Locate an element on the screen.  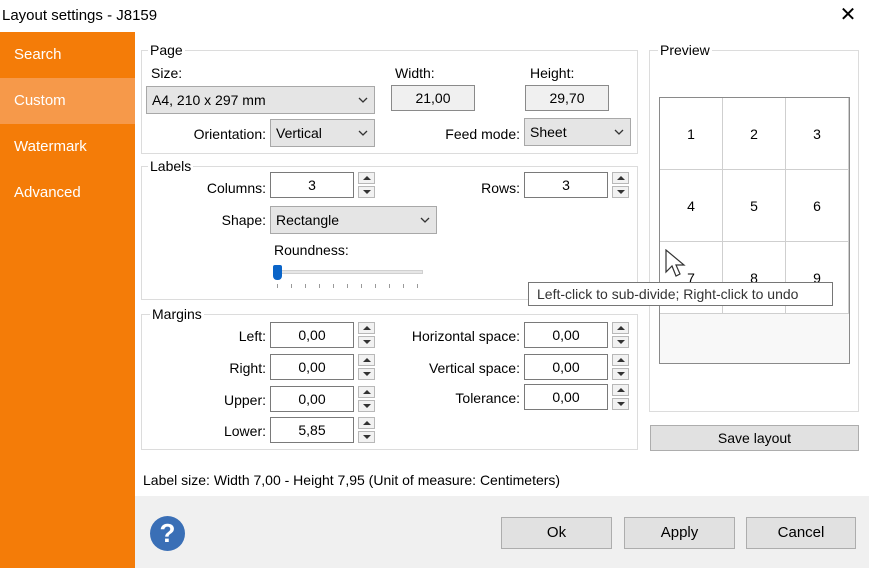
slider-thumb is located at coordinates (277, 272).